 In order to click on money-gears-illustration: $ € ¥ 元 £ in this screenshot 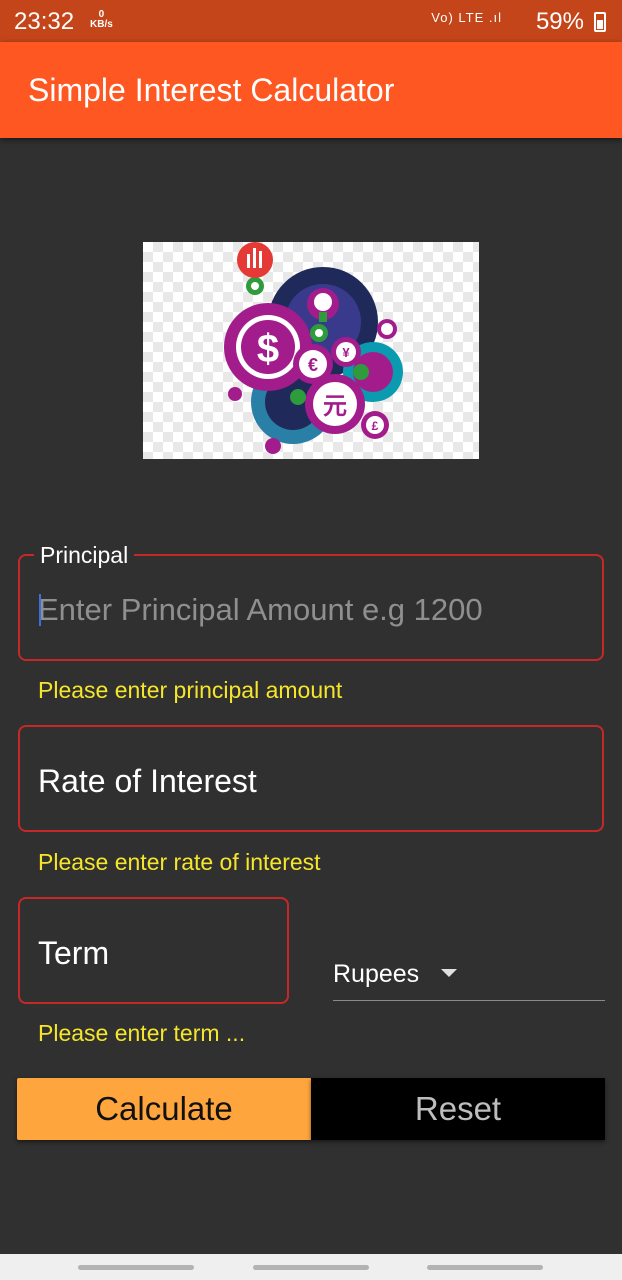, I will do `click(313, 348)`.